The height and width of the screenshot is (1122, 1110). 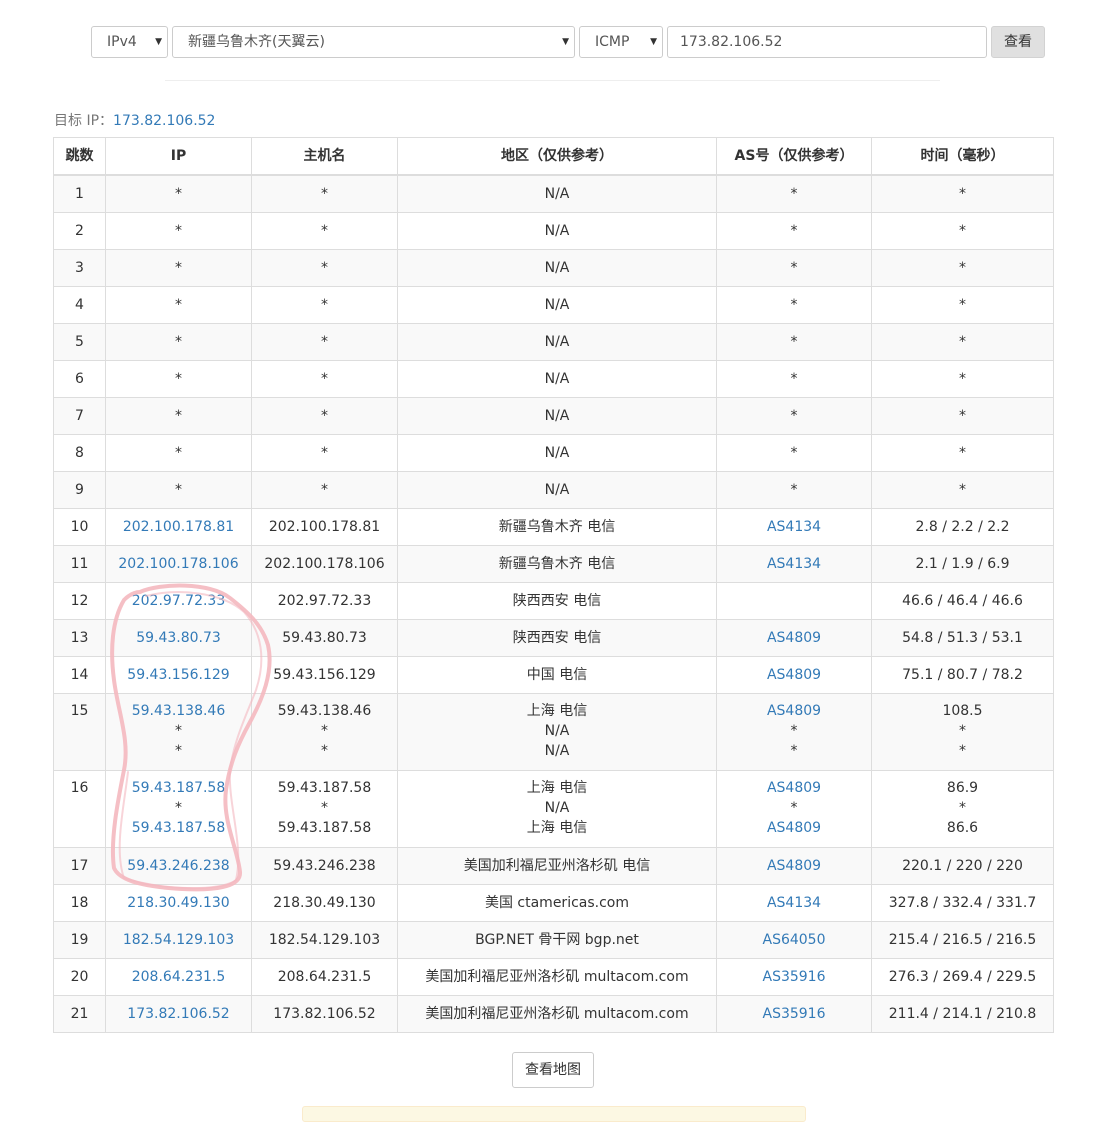 I want to click on hop-ip-cell: 202.97.72.33, so click(x=178, y=601).